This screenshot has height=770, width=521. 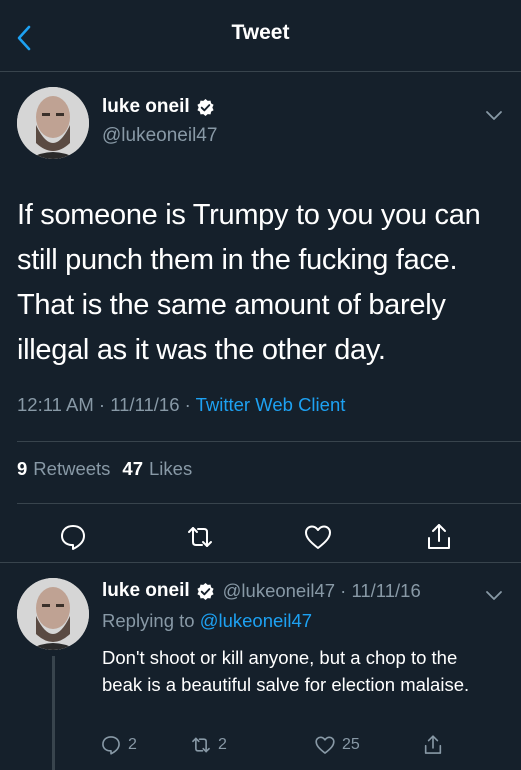 I want to click on author-handle: @lukeoneil47, so click(x=160, y=135).